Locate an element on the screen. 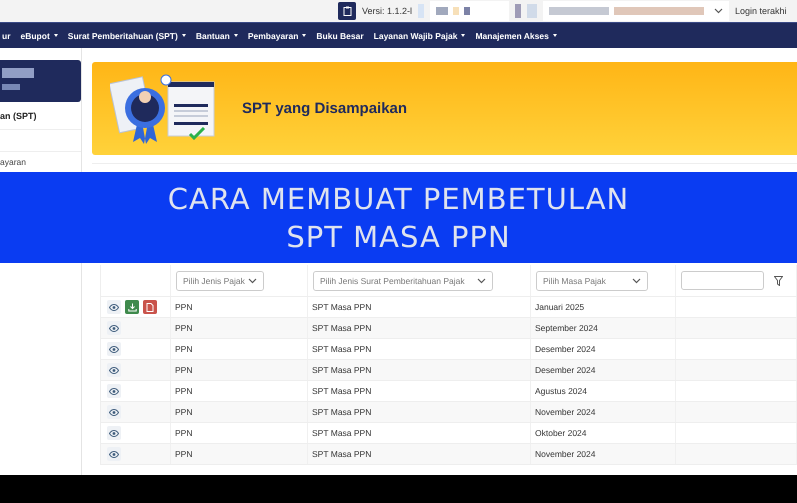 This screenshot has height=503, width=797. page-title: SPT yang Disampaikan is located at coordinates (325, 108).